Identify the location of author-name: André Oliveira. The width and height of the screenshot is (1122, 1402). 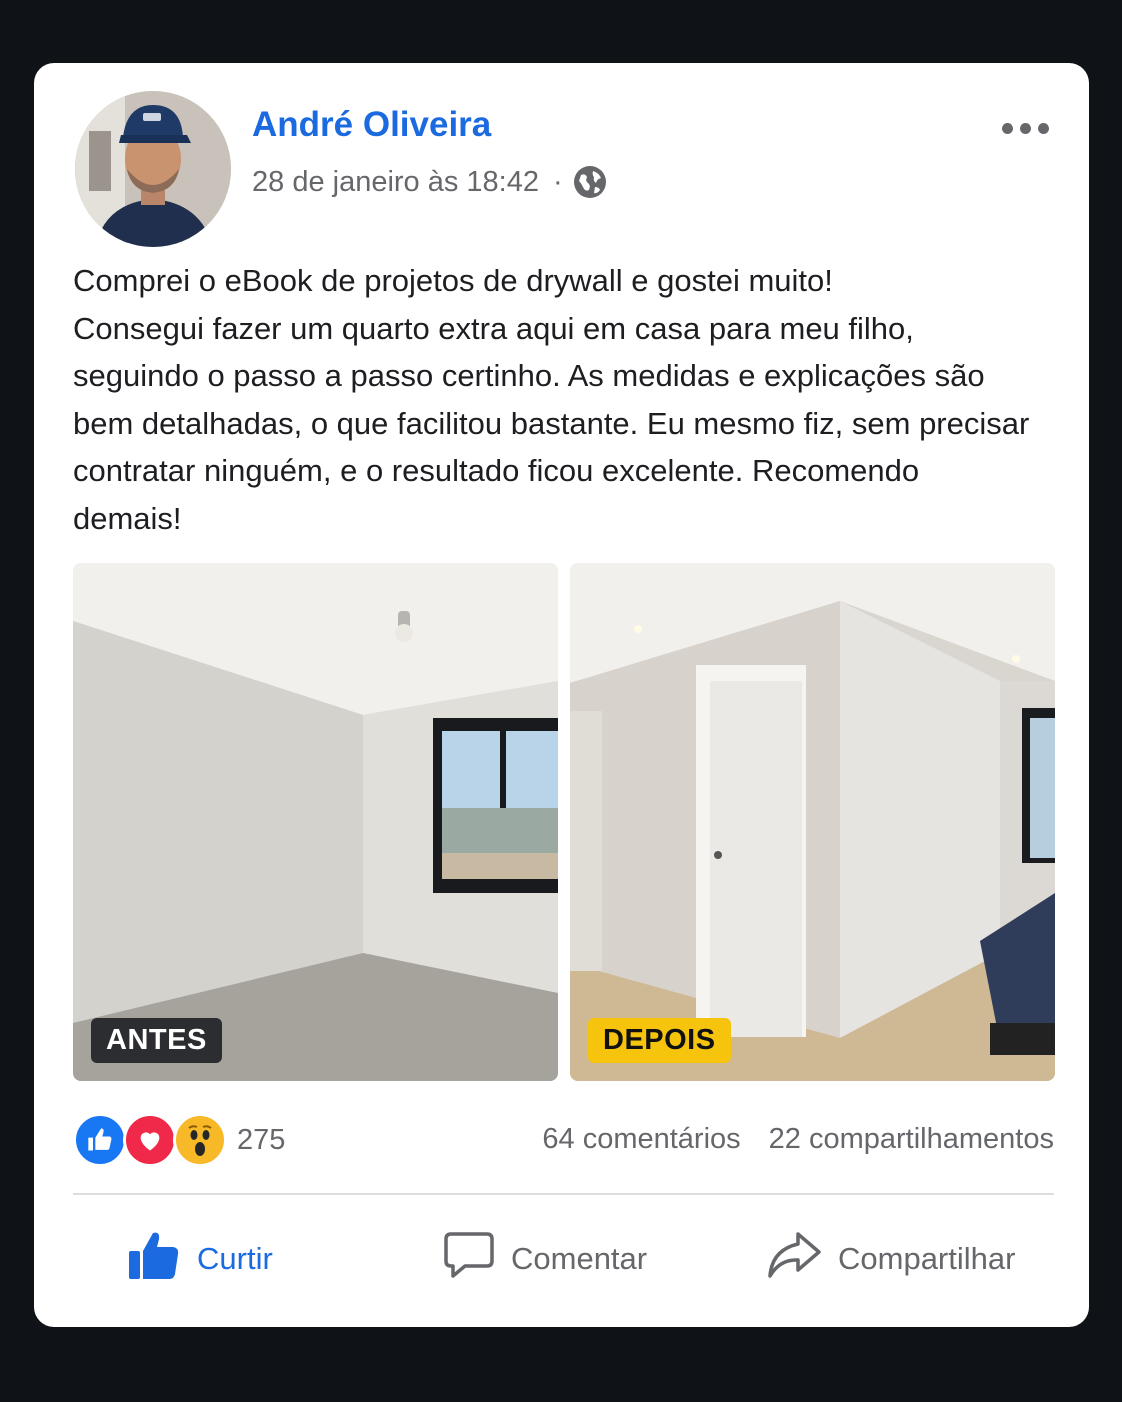
(371, 125).